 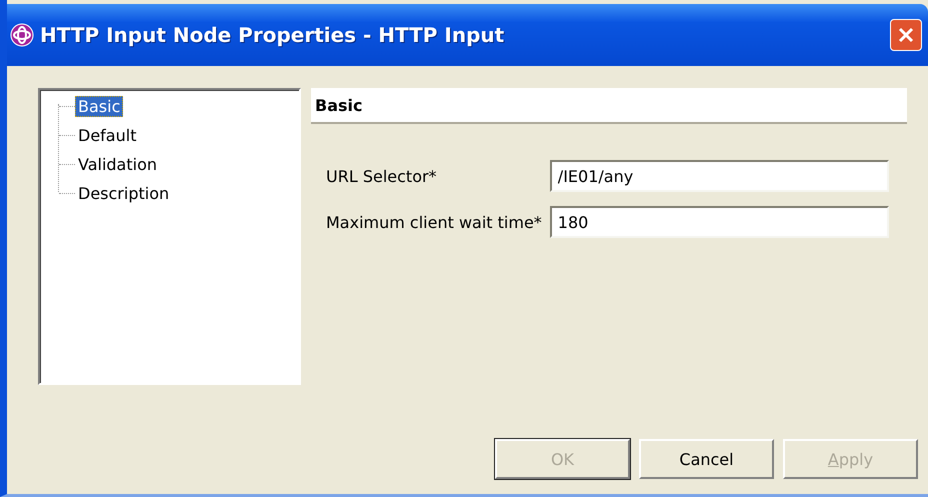 I want to click on input-field: /IE01/any, so click(x=719, y=176).